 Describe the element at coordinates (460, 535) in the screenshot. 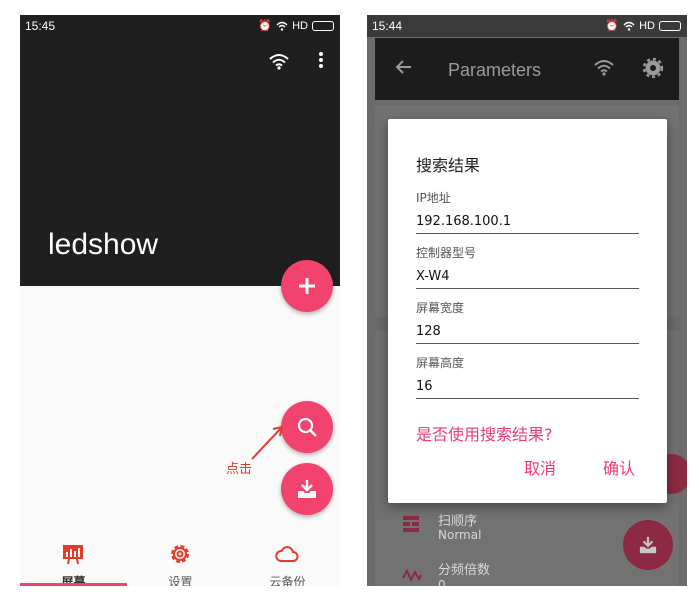

I see `scan-order-value: Normal` at that location.